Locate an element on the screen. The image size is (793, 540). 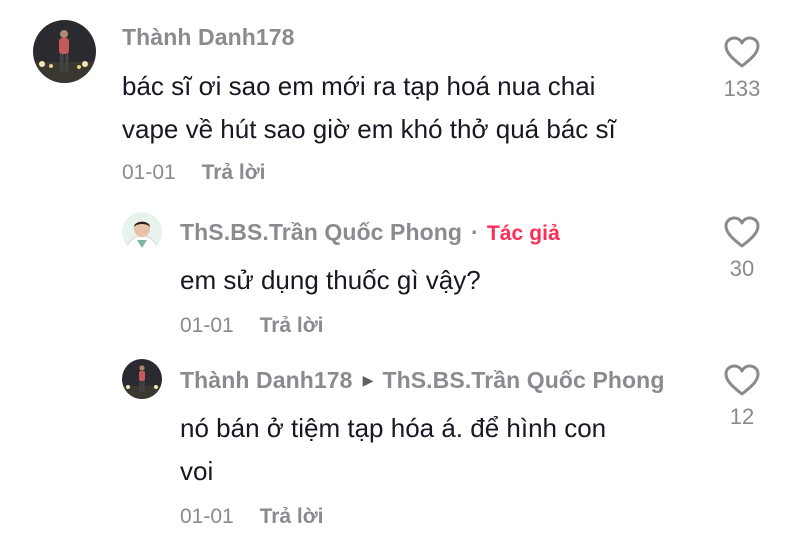
comment-text-line: bác sĩ ơi sao em mới ra tạp hoá nua chai is located at coordinates (359, 86).